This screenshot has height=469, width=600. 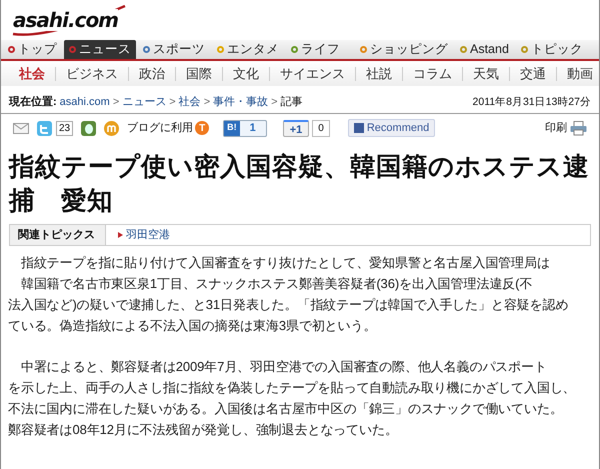 I want to click on nav-tab: Astand, so click(x=484, y=49).